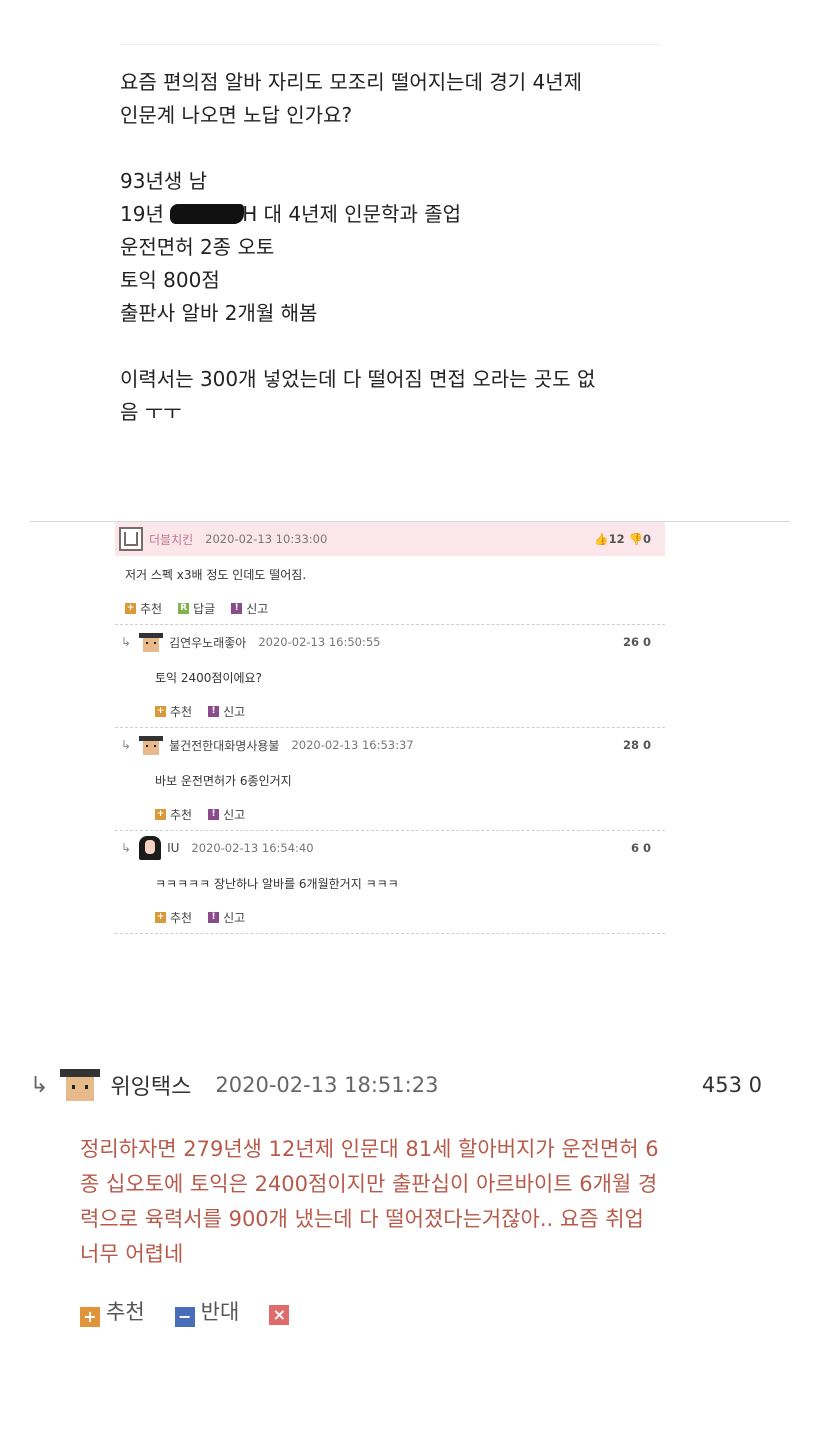 This screenshot has height=1456, width=820. What do you see at coordinates (223, 780) in the screenshot?
I see `comment-text: 바보 운전면허가 6종인거지` at bounding box center [223, 780].